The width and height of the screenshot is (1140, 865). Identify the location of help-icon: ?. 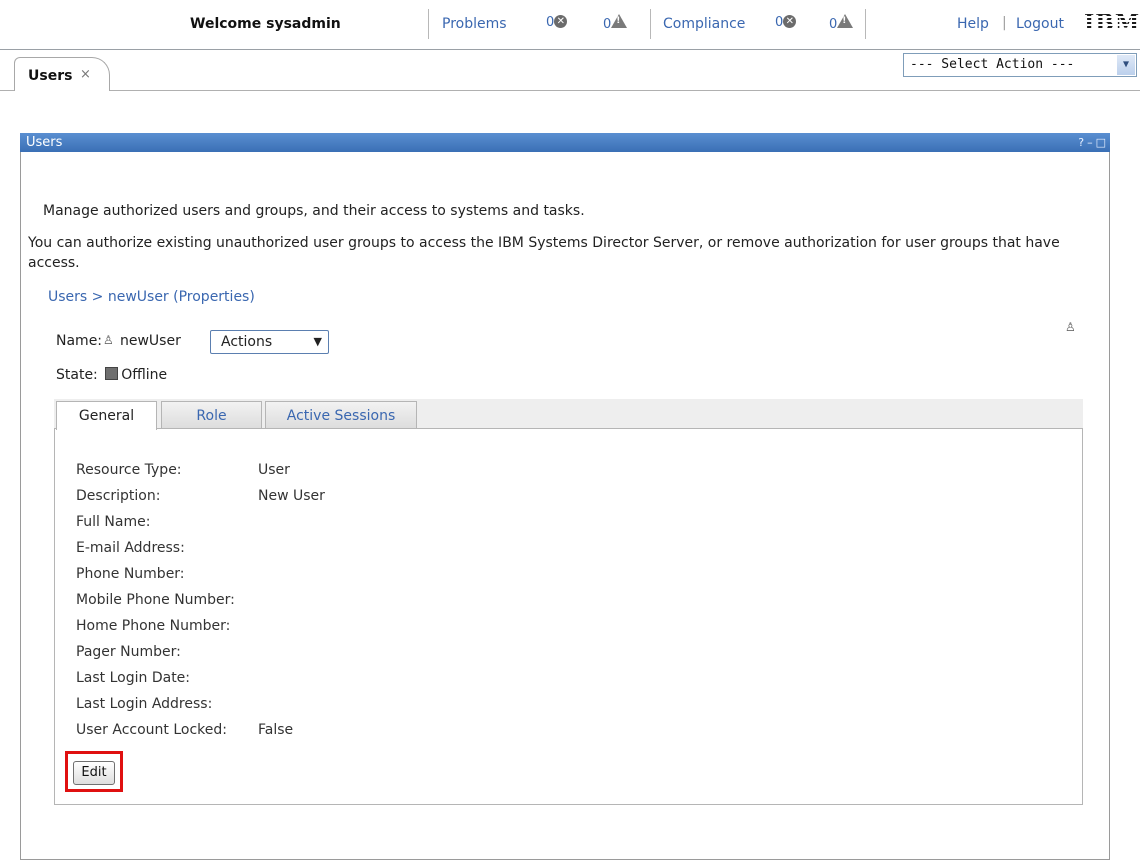
(1081, 142).